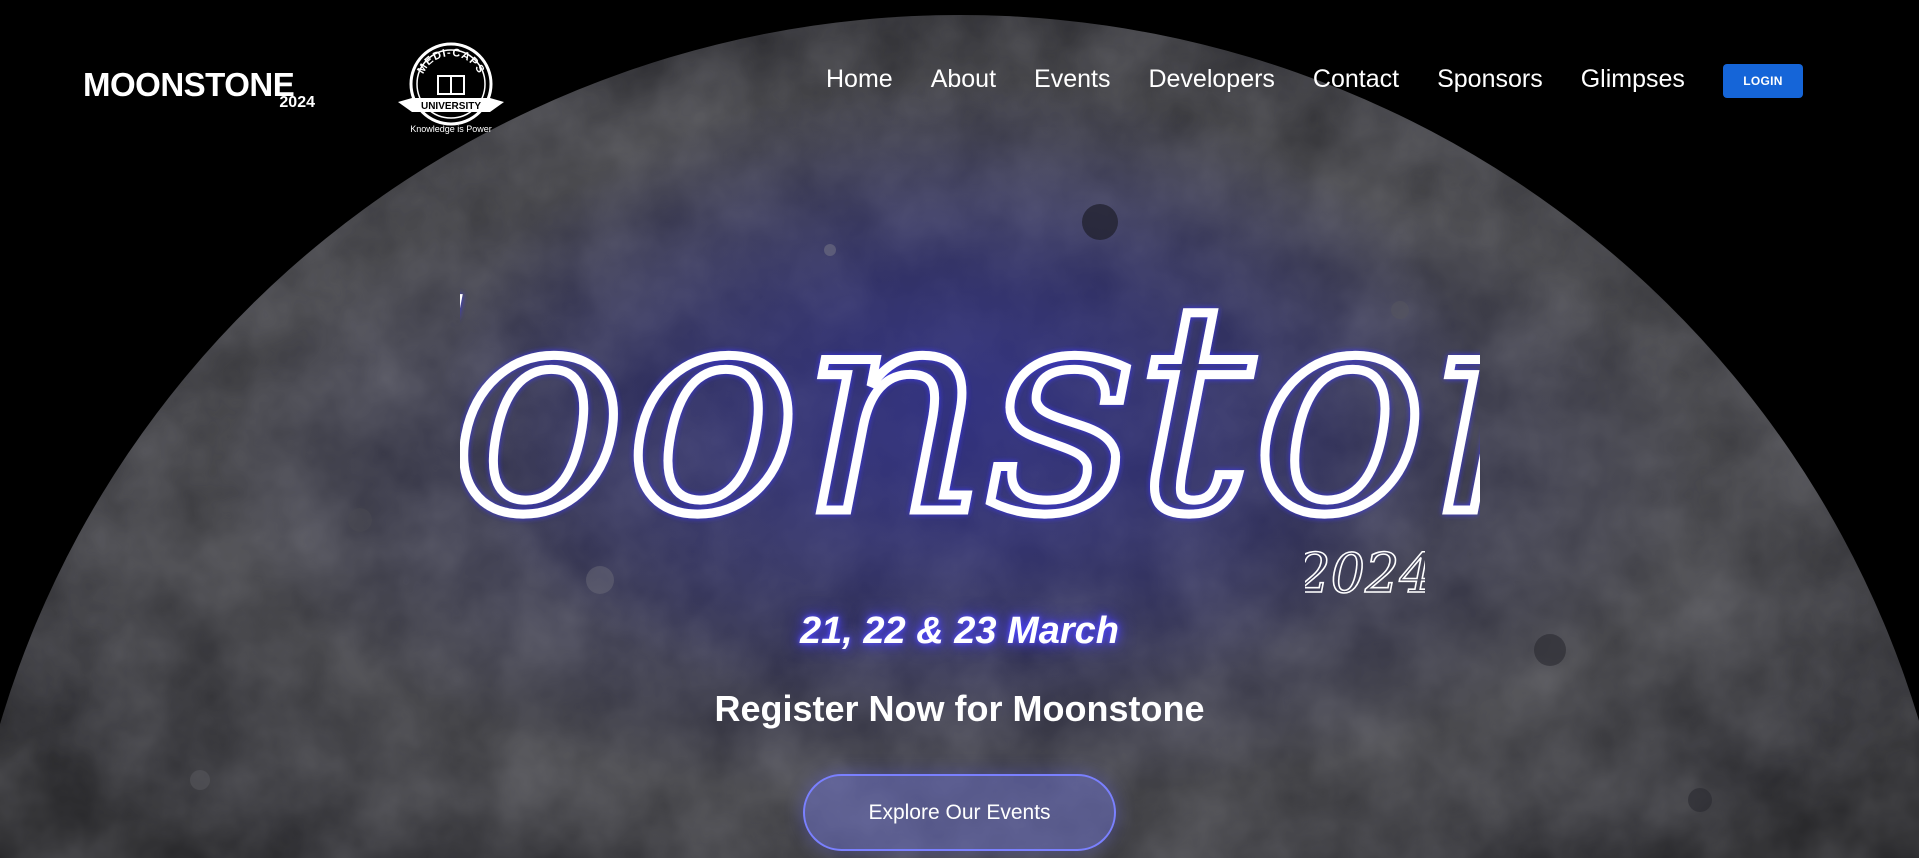  What do you see at coordinates (1633, 79) in the screenshot?
I see `nav-item-glimpses: Glimpses` at bounding box center [1633, 79].